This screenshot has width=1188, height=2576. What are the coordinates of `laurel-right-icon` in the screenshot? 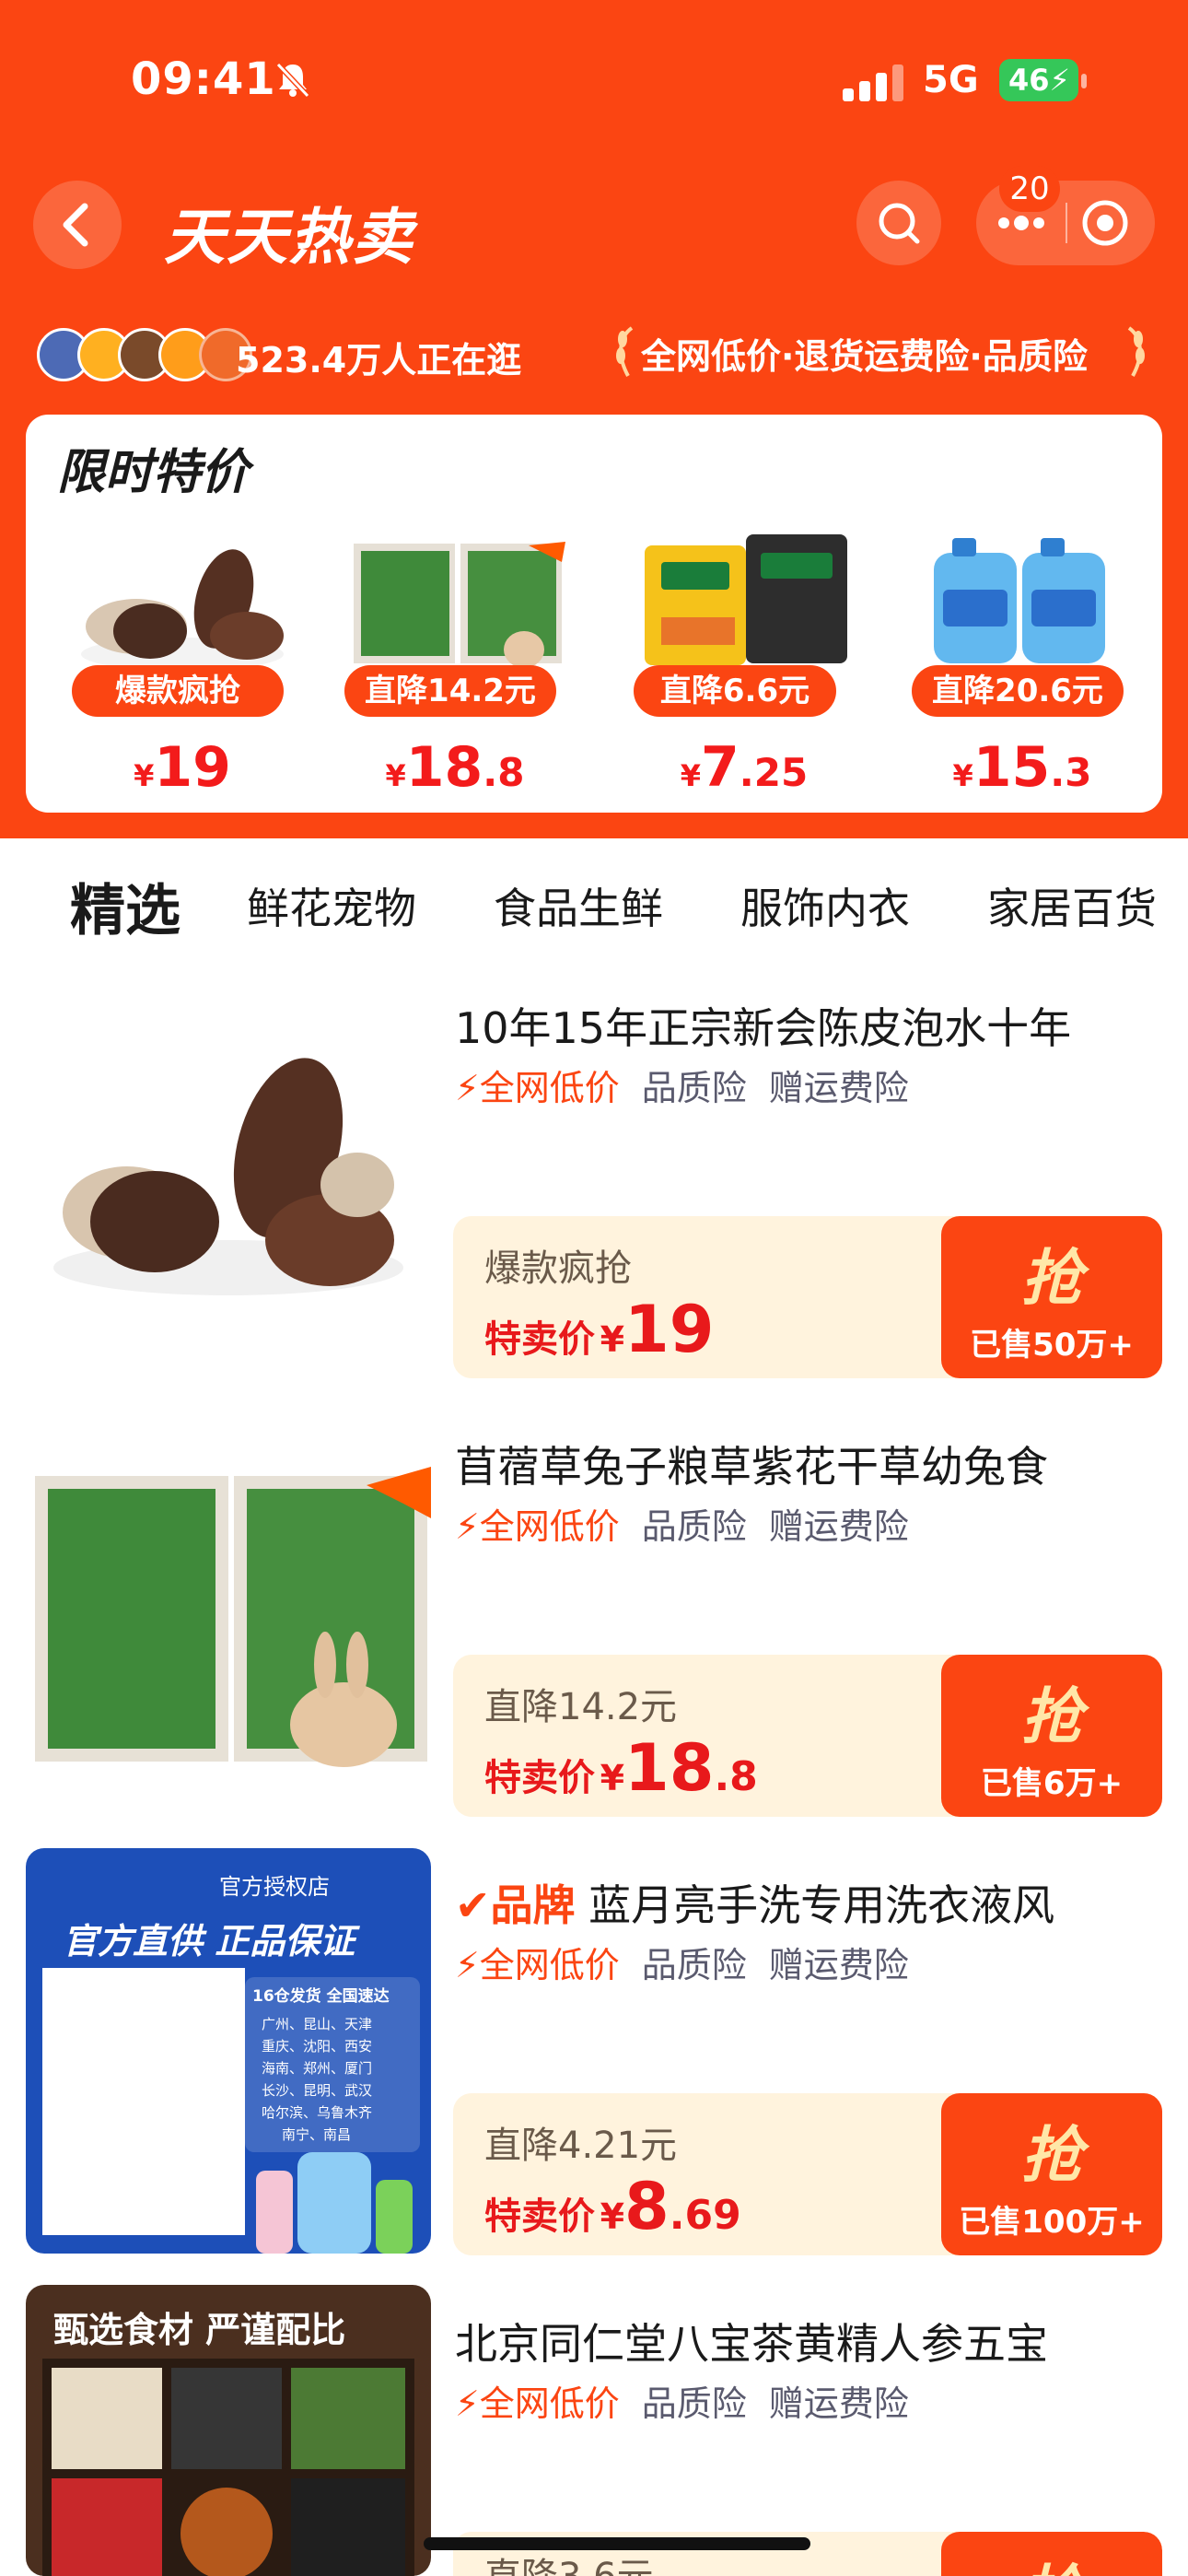 It's located at (1136, 351).